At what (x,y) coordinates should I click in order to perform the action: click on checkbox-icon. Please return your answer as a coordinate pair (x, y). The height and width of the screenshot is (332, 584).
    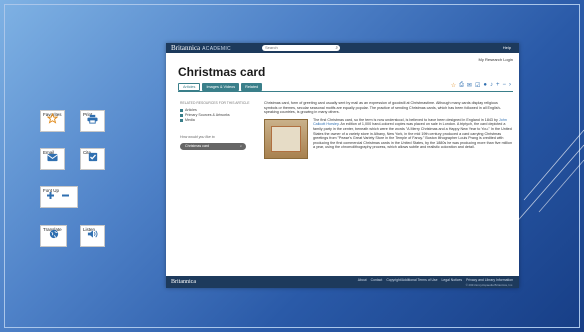
    Looking at the image, I should click on (92, 158).